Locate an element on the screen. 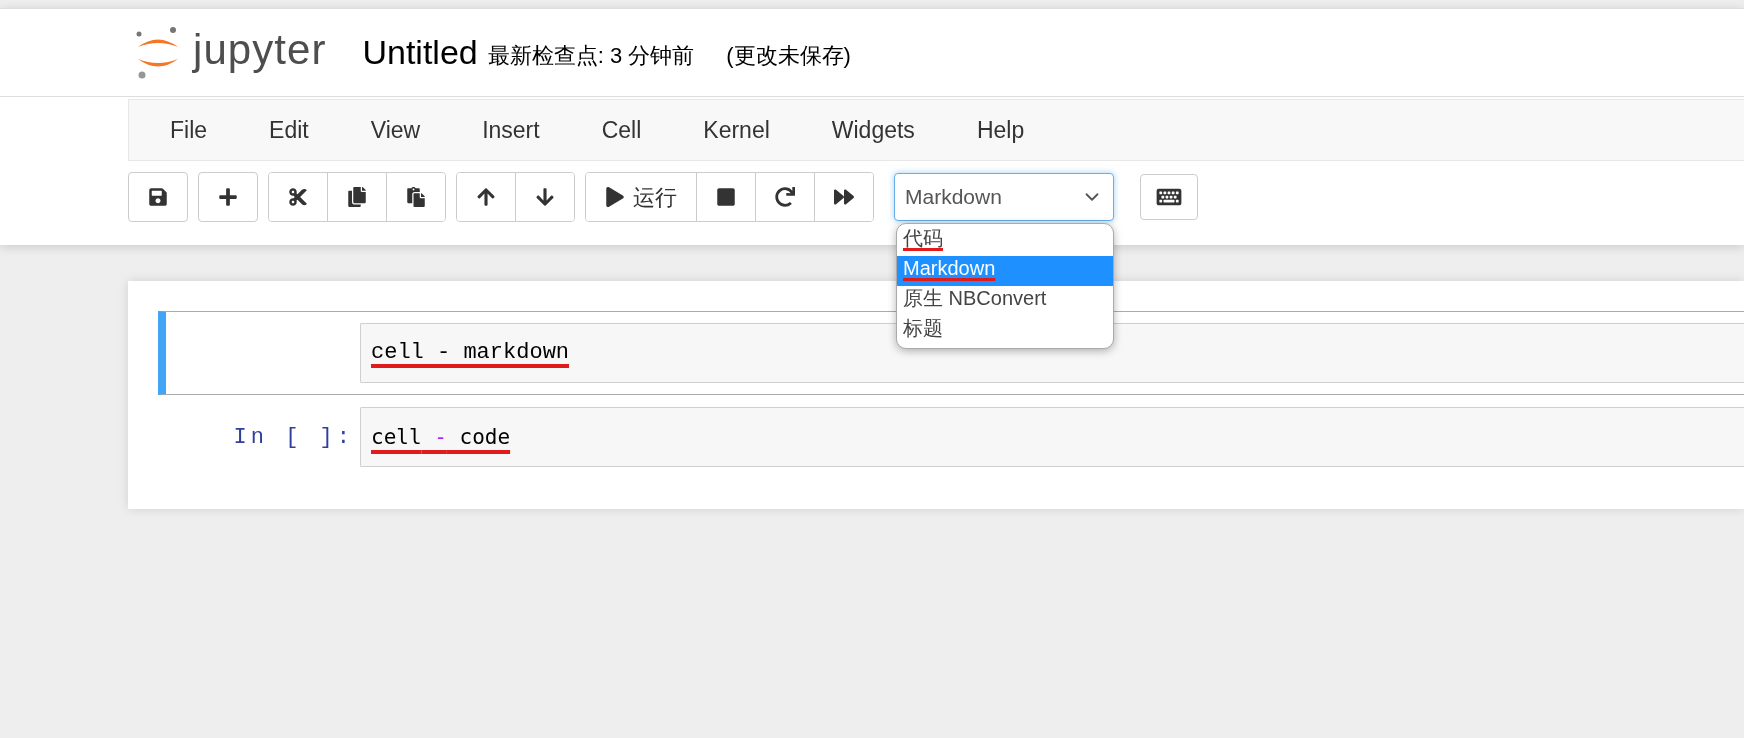 Image resolution: width=1744 pixels, height=738 pixels. save-icon is located at coordinates (158, 197).